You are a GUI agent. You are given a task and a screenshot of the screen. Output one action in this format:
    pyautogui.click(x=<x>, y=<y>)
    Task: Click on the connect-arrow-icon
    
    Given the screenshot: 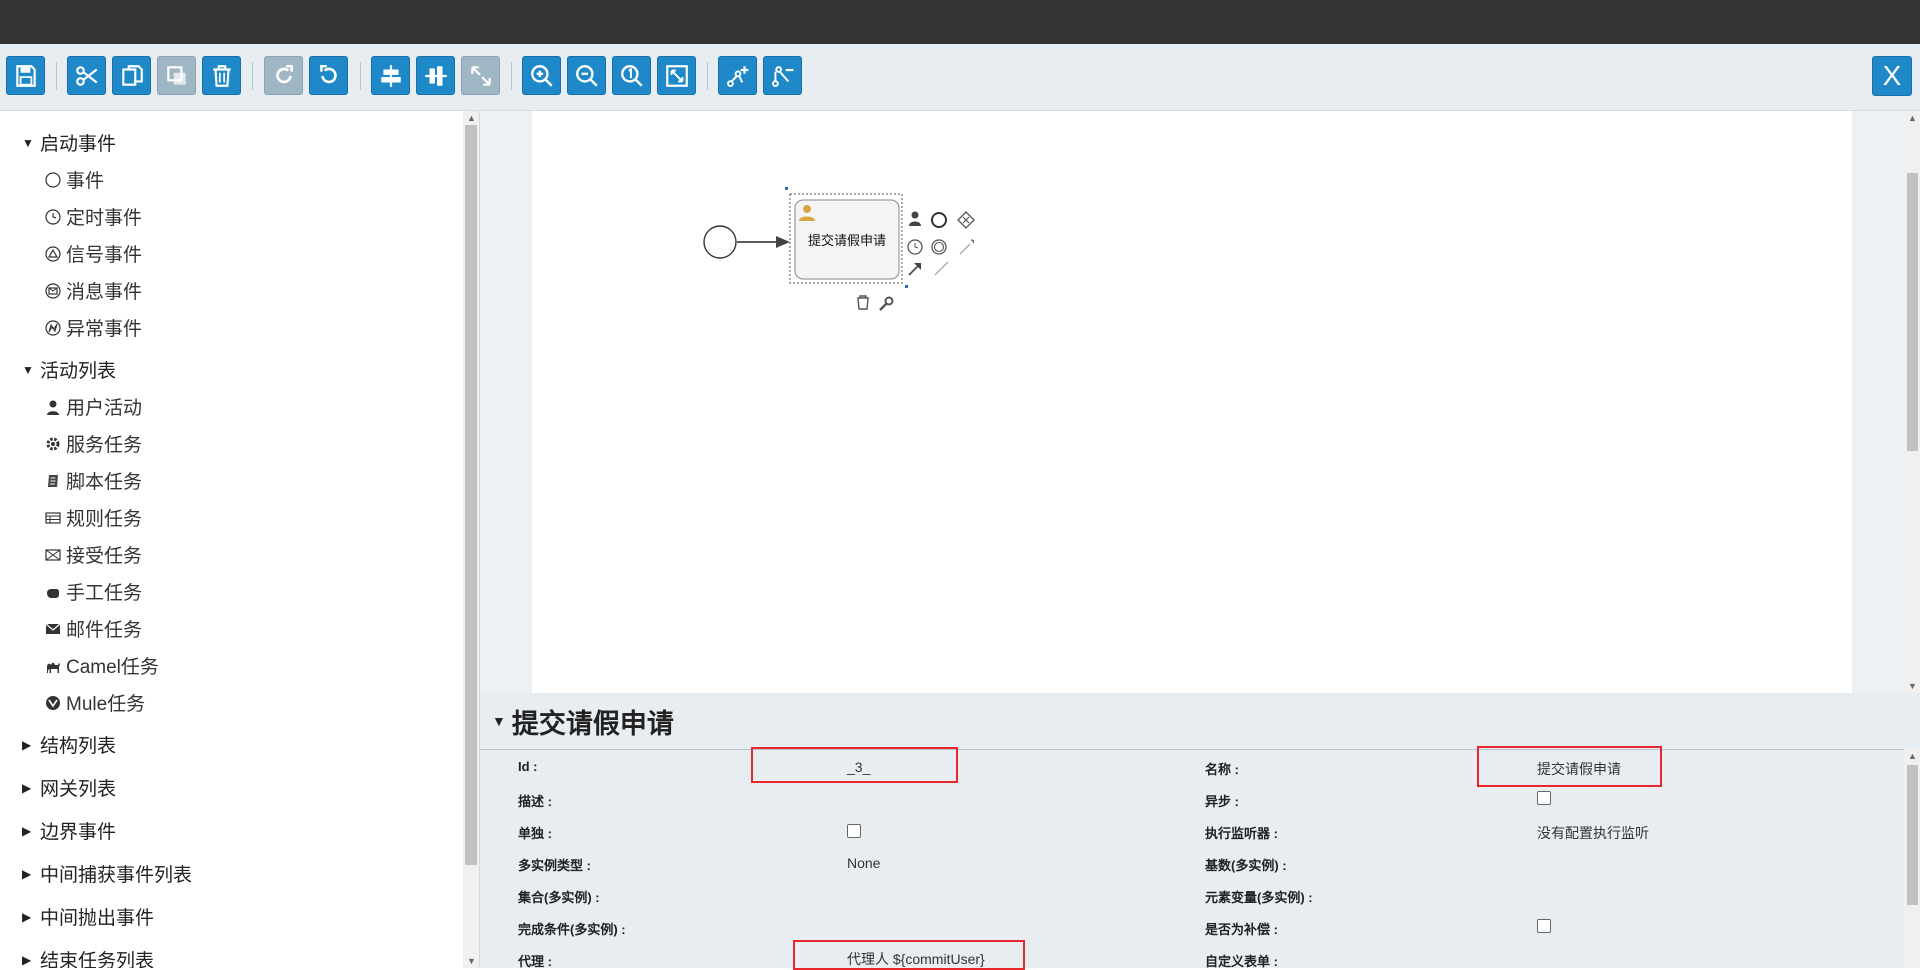 What is the action you would take?
    pyautogui.click(x=914, y=269)
    